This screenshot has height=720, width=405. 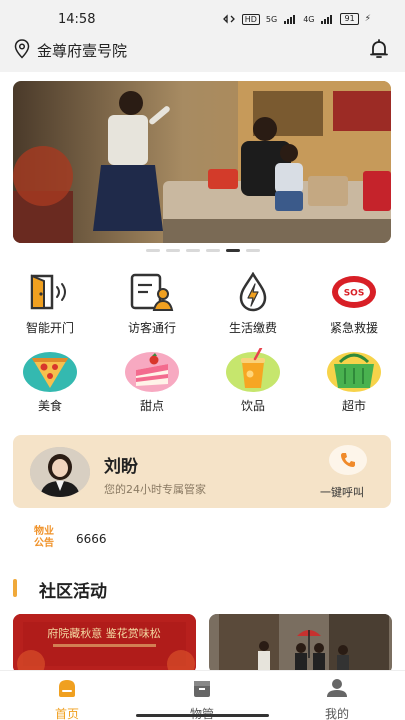 I want to click on 5g-indicator: 5G, so click(x=271, y=19).